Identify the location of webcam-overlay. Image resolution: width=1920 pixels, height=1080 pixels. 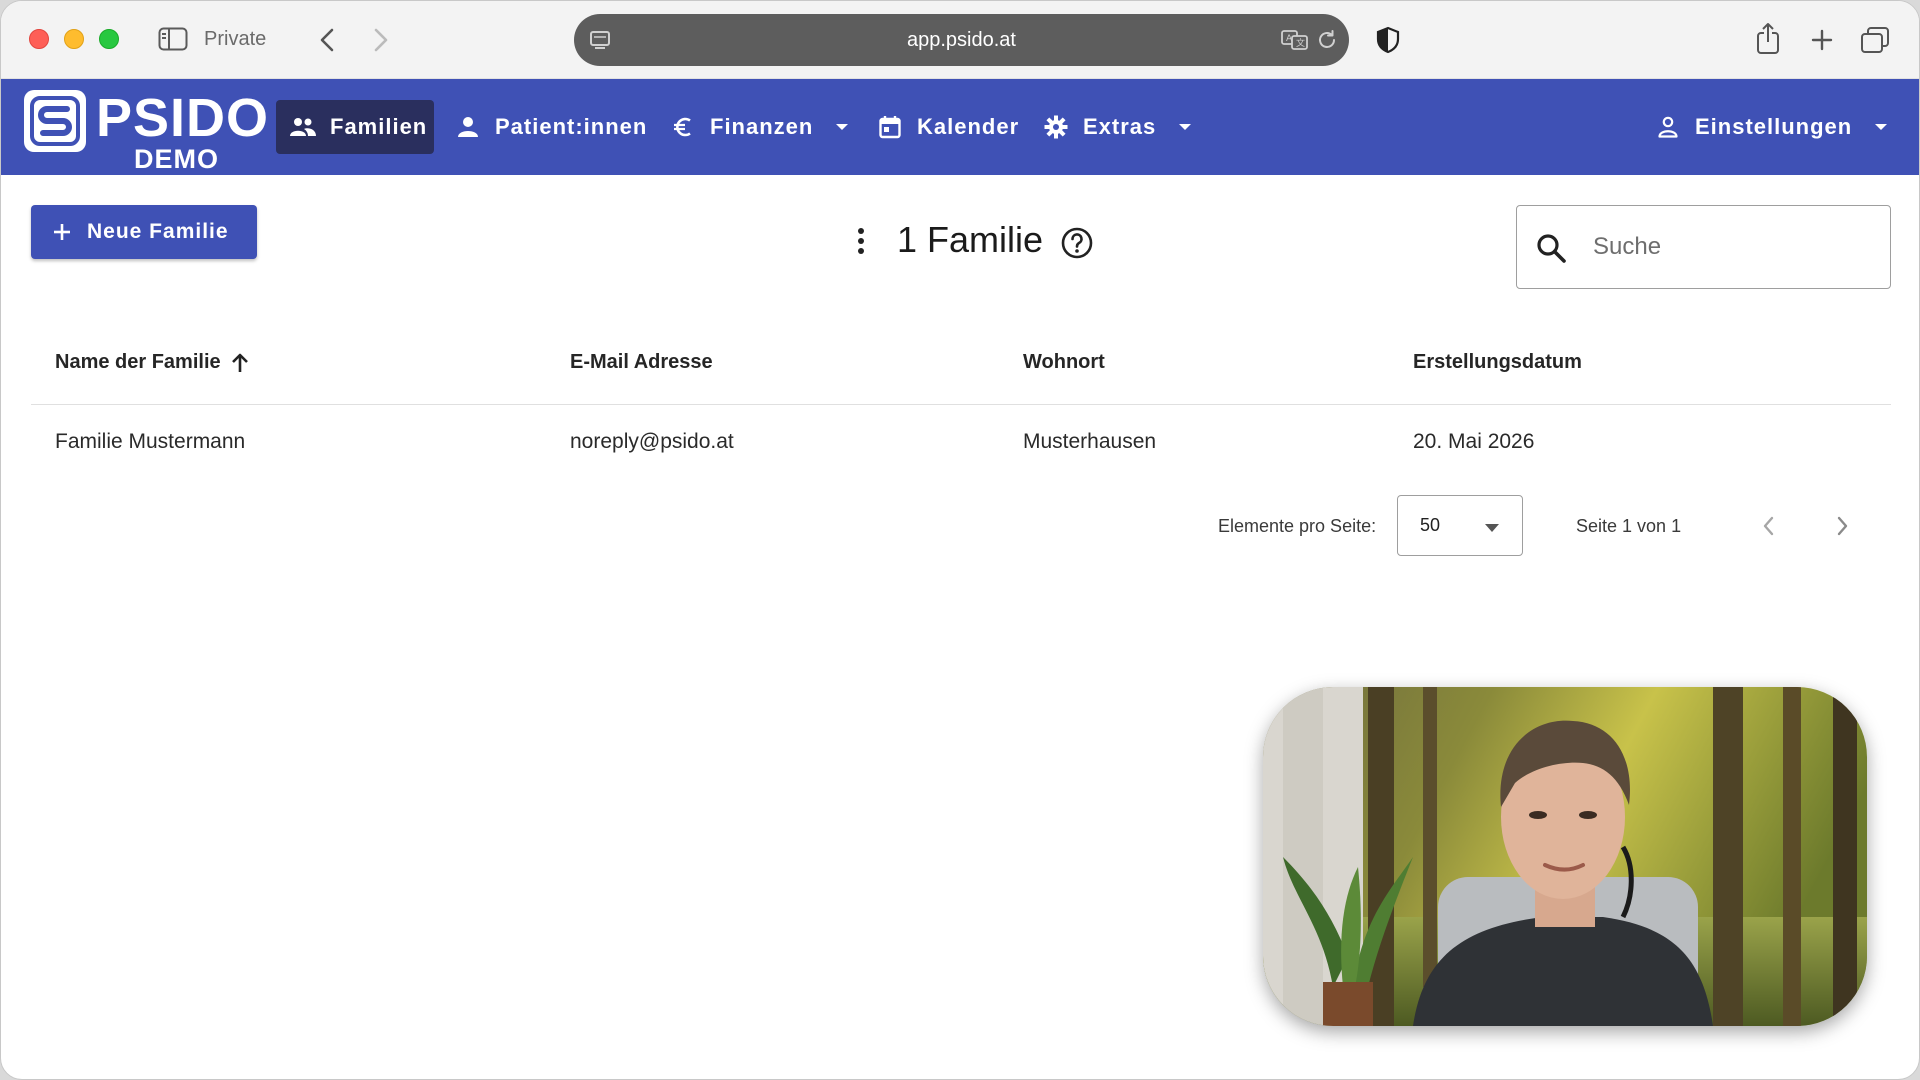
(1565, 856).